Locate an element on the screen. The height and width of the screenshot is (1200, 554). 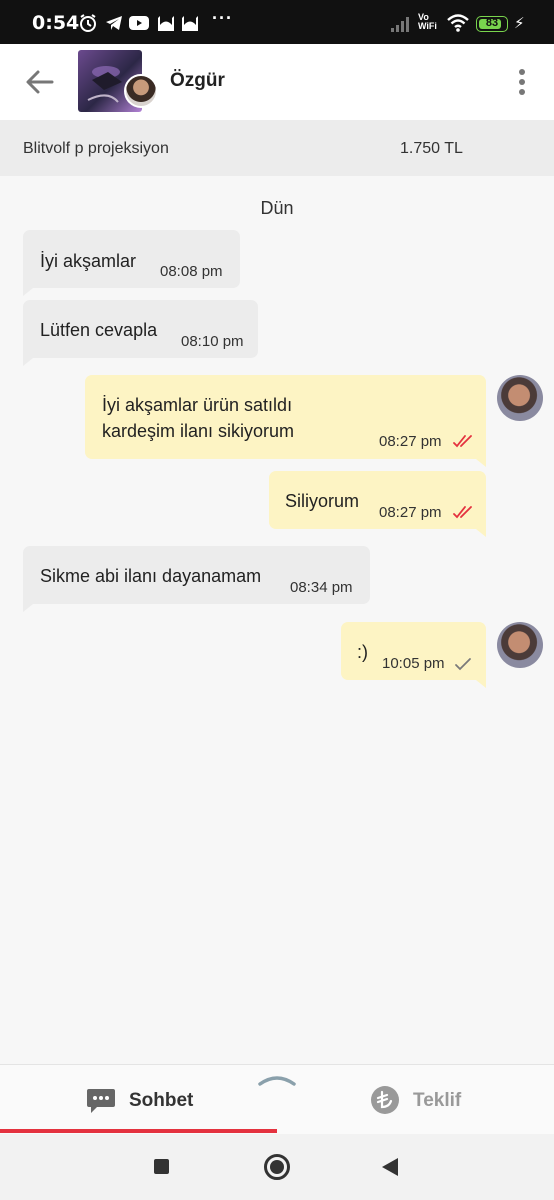
message-incoming: Sikme abi ilanı dayanamam 08:34 pm is located at coordinates (196, 579).